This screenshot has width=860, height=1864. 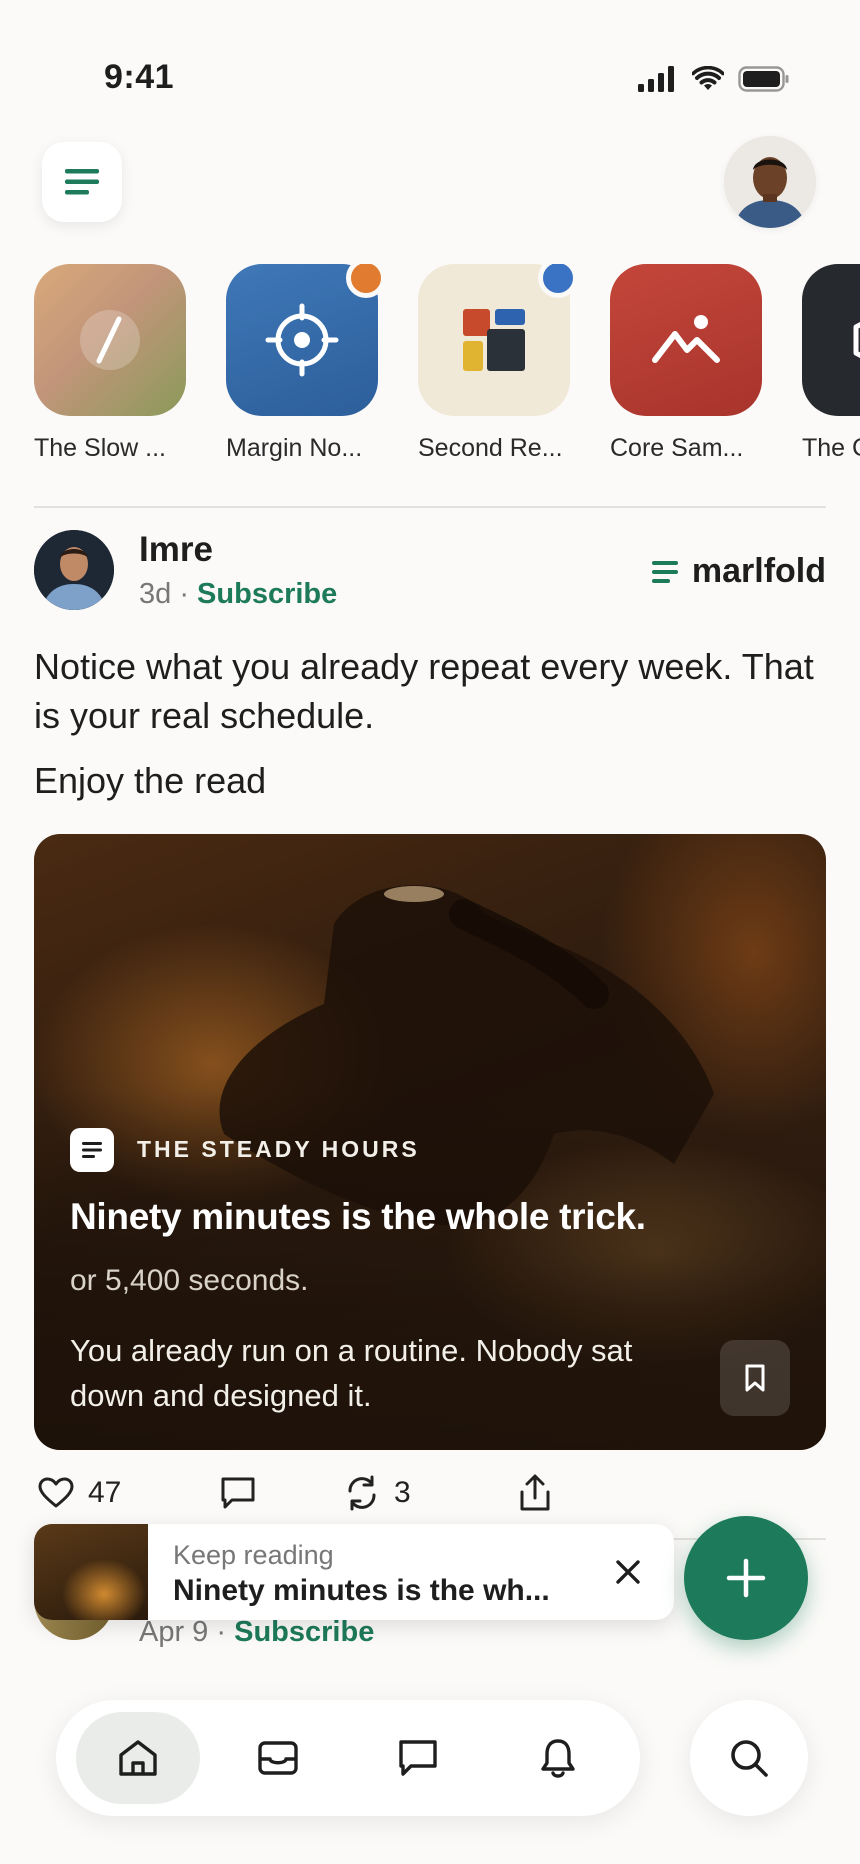 What do you see at coordinates (708, 78) in the screenshot?
I see `wifi-icon` at bounding box center [708, 78].